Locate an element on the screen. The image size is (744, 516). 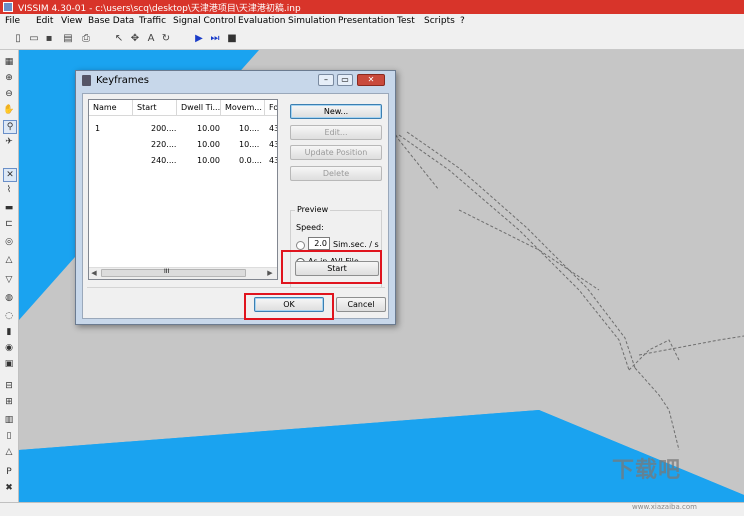
route-icon: ⚲ is located at coordinates (10, 127).